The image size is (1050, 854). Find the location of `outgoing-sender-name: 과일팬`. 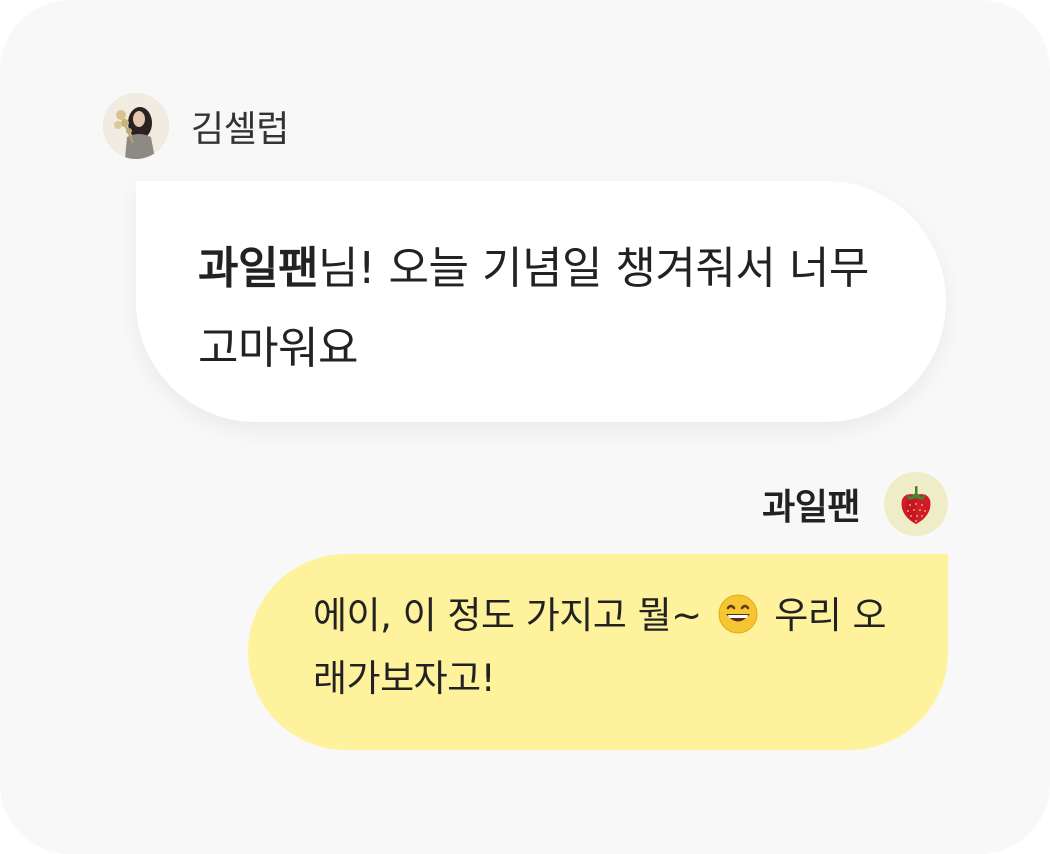

outgoing-sender-name: 과일팬 is located at coordinates (811, 507).